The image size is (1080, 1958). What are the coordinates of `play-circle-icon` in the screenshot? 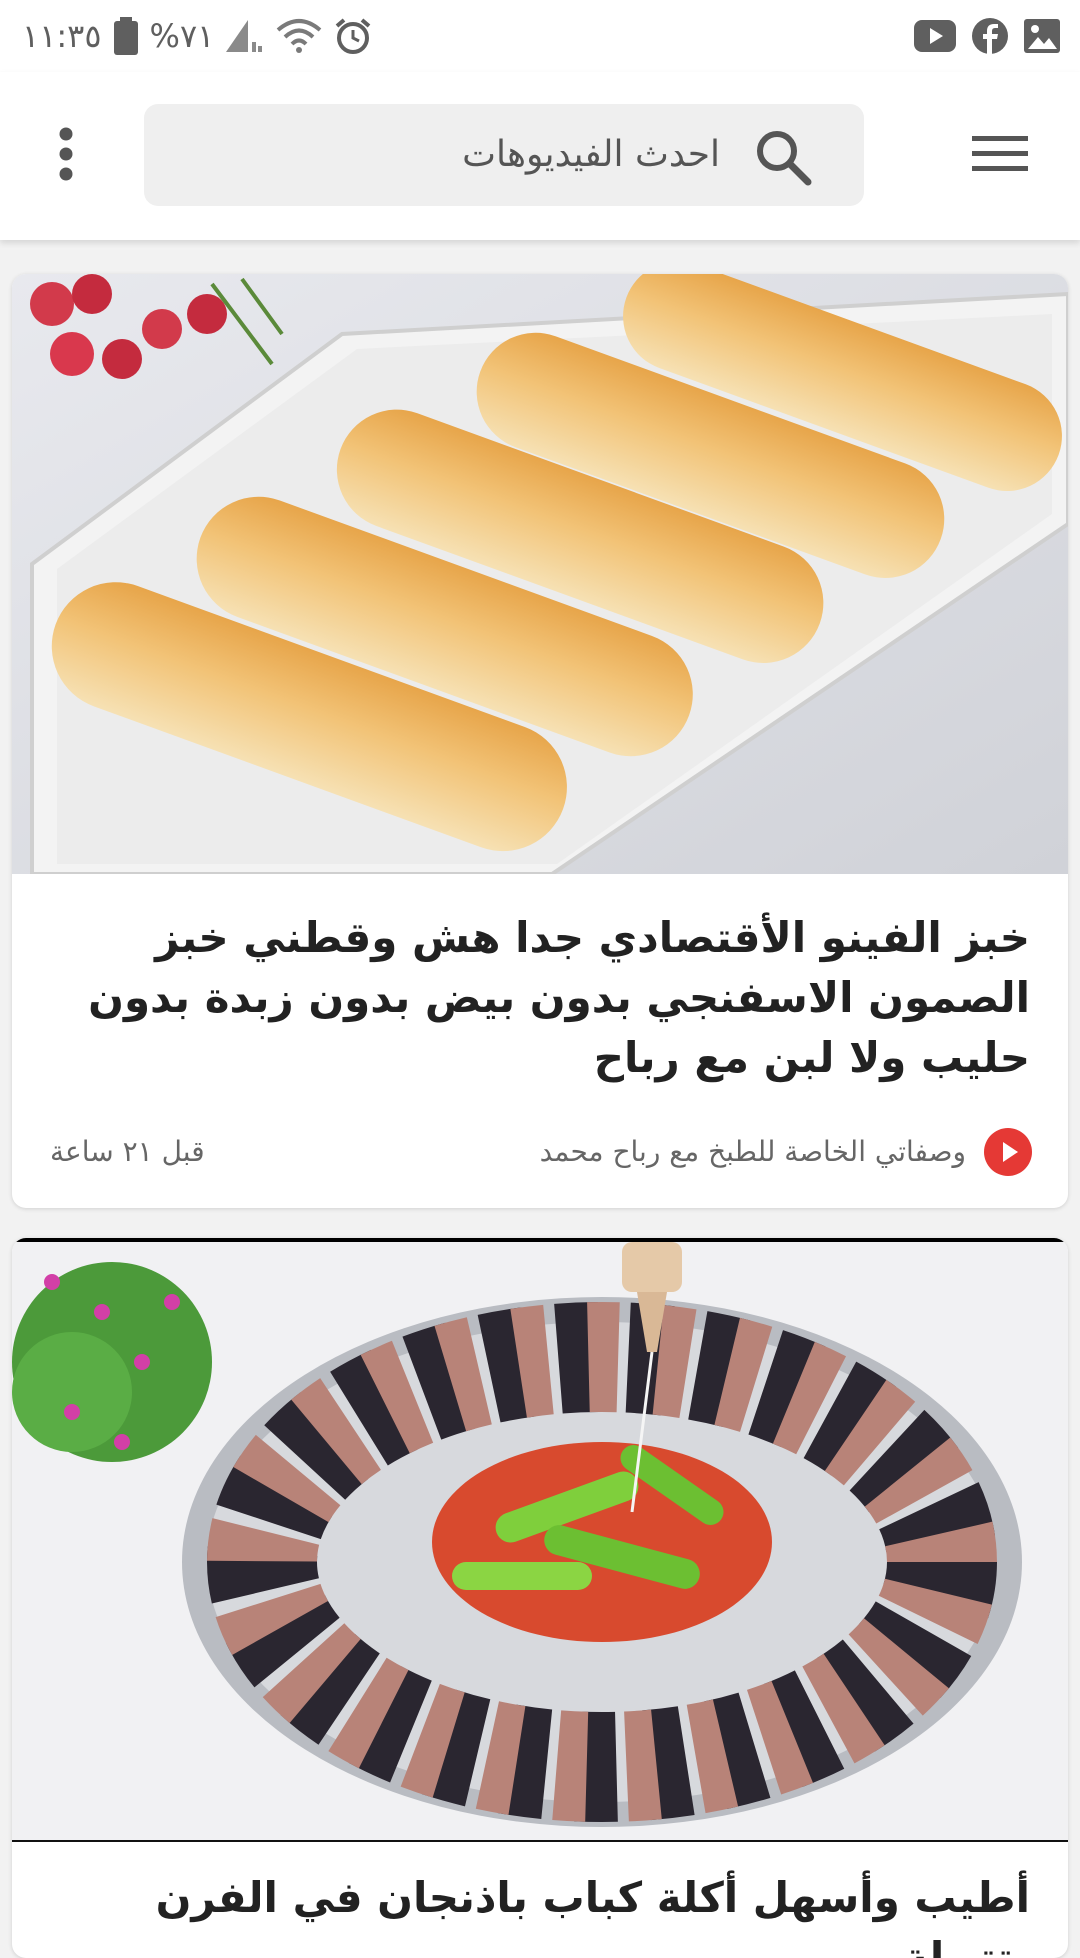 It's located at (1008, 1152).